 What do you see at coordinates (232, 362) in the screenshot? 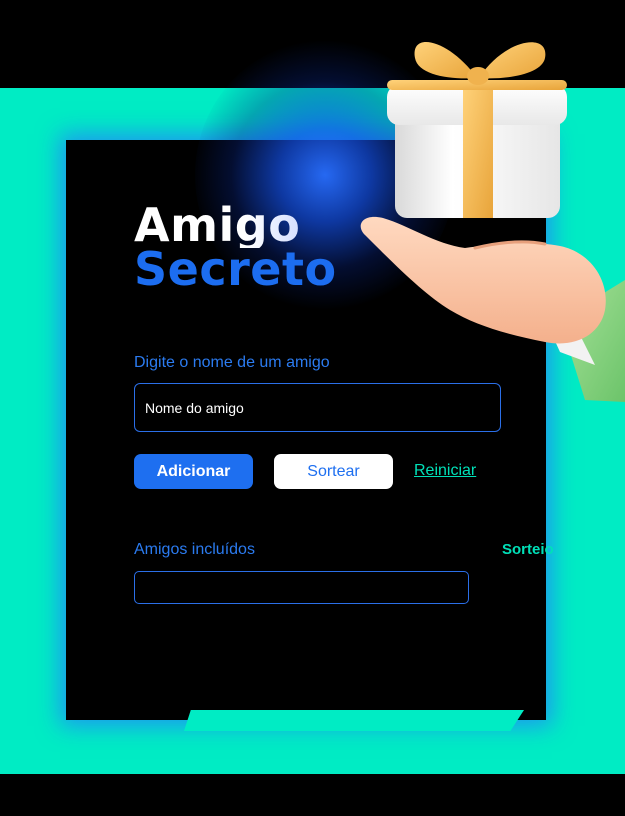
I see `friend-name-label: Digite o nome de um amigo` at bounding box center [232, 362].